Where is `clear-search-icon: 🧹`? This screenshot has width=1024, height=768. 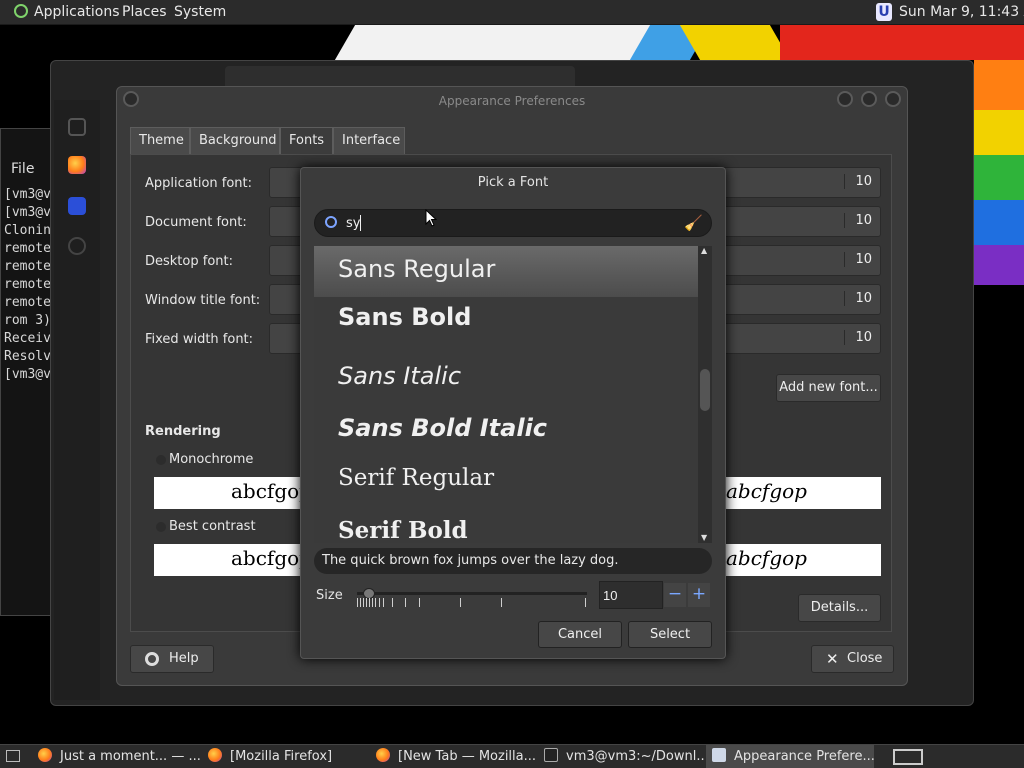 clear-search-icon: 🧹 is located at coordinates (693, 223).